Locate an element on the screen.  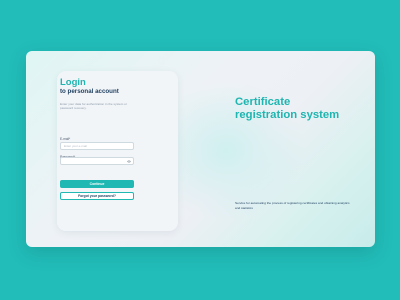
eye-icon is located at coordinates (129, 161).